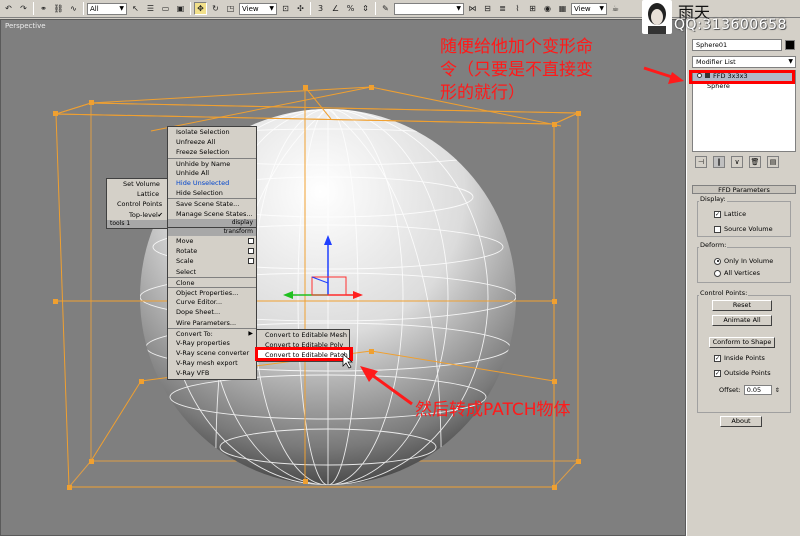  I want to click on quick-render-icon: ☕, so click(615, 8).